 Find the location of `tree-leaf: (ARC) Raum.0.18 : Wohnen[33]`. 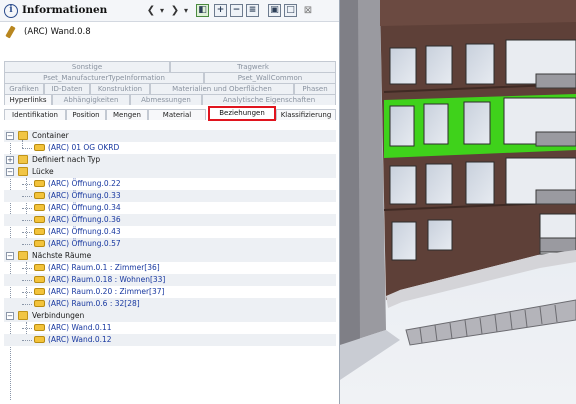

tree-leaf: (ARC) Raum.0.18 : Wohnen[33] is located at coordinates (170, 280).